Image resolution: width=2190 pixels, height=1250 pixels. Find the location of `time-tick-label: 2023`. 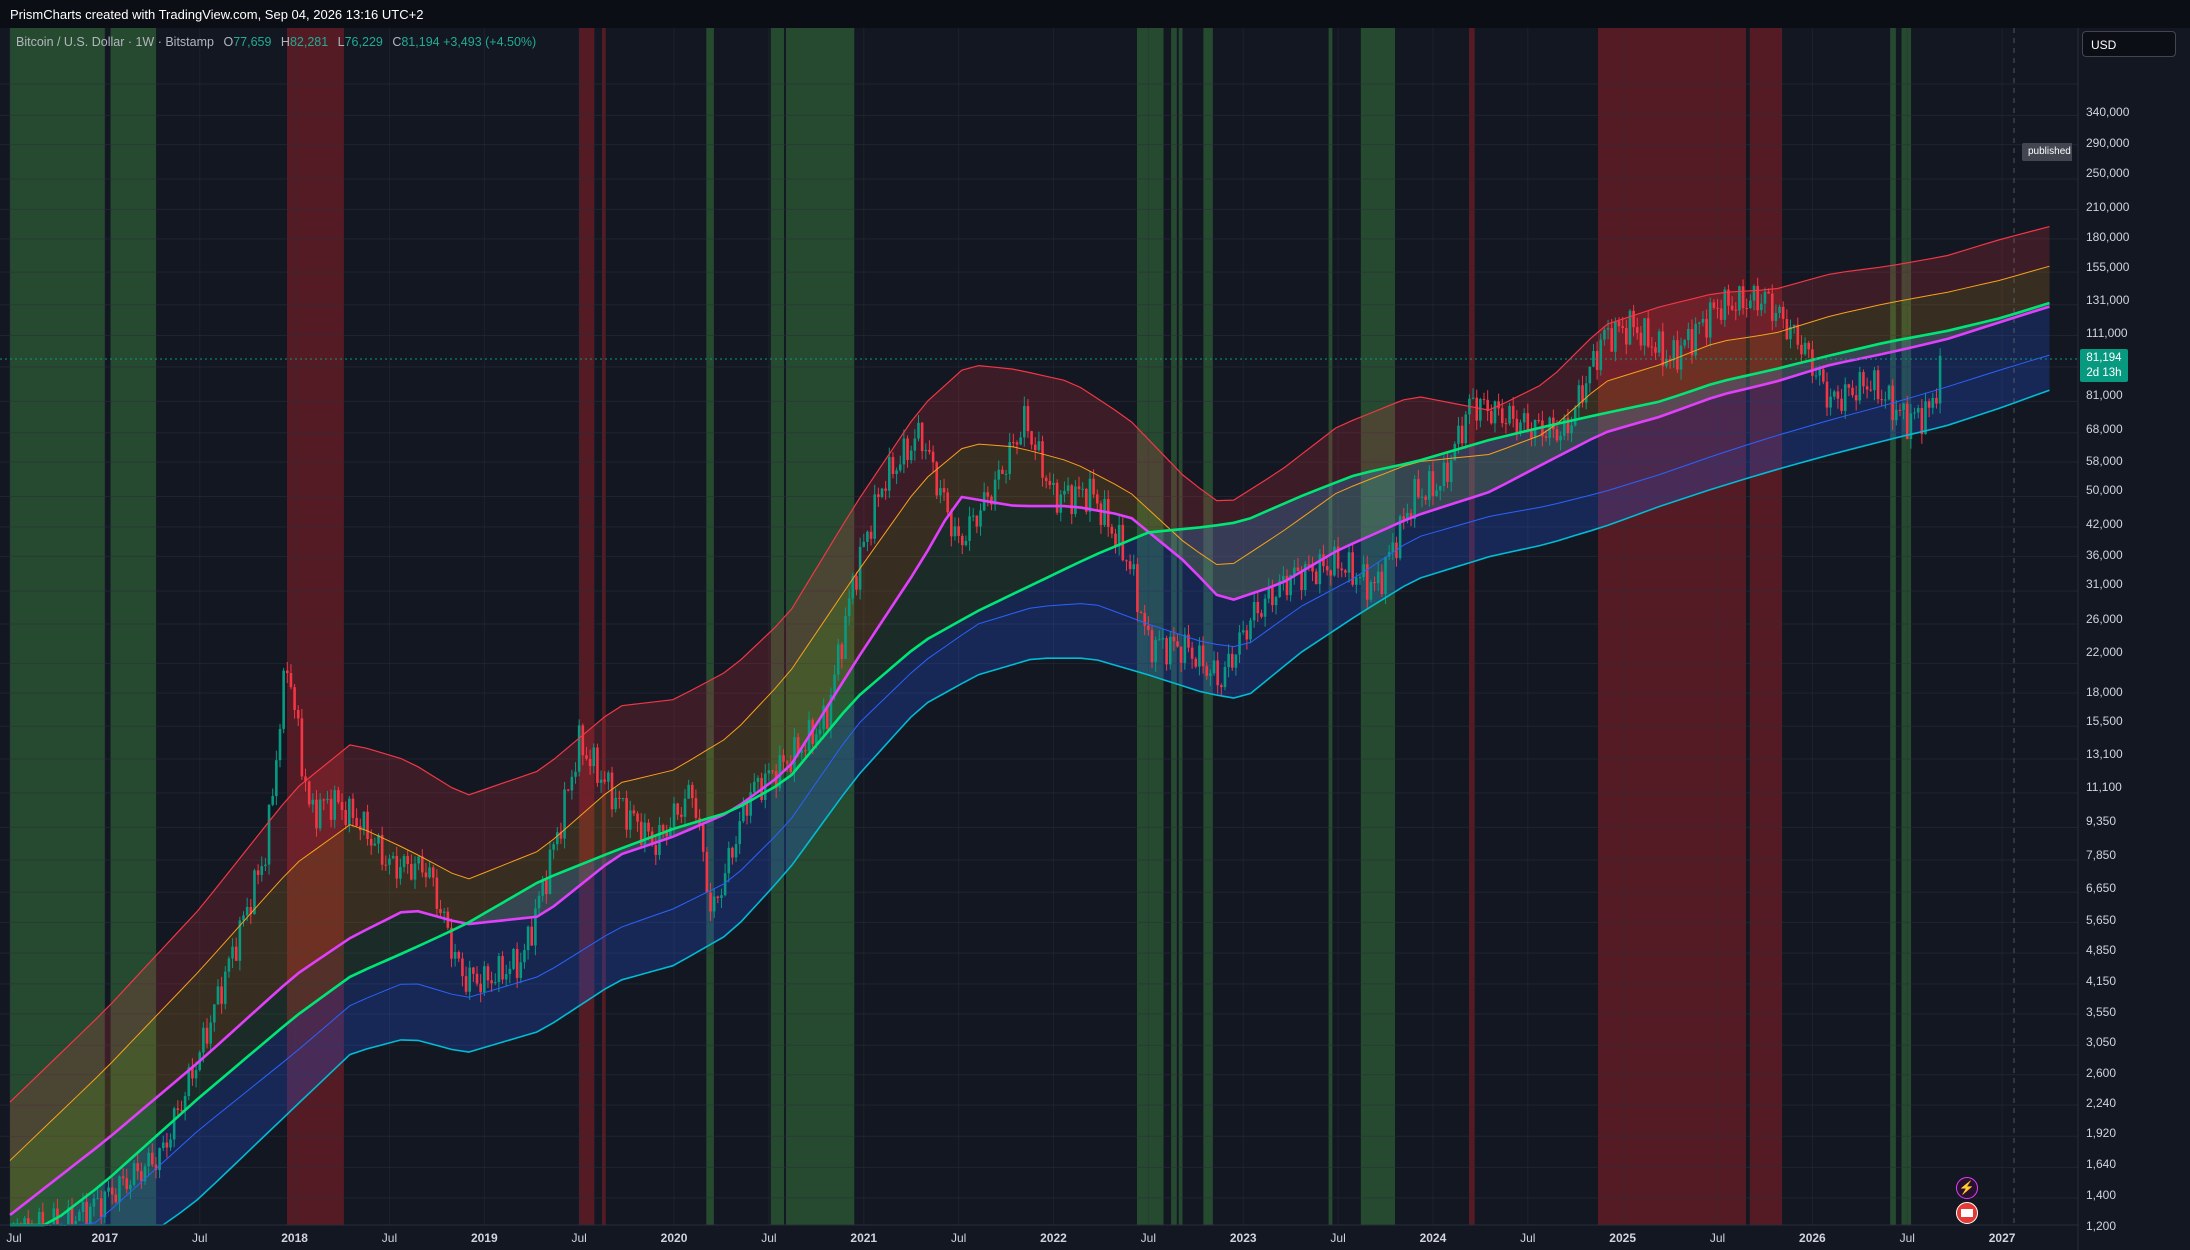

time-tick-label: 2023 is located at coordinates (1243, 1238).